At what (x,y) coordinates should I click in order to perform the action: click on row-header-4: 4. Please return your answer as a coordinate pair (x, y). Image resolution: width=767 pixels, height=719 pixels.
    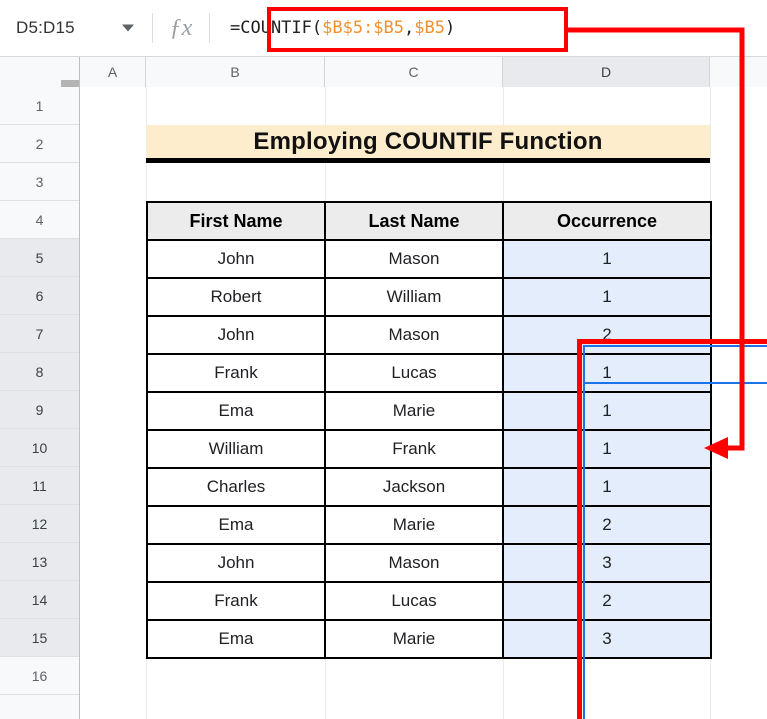
    Looking at the image, I should click on (39, 220).